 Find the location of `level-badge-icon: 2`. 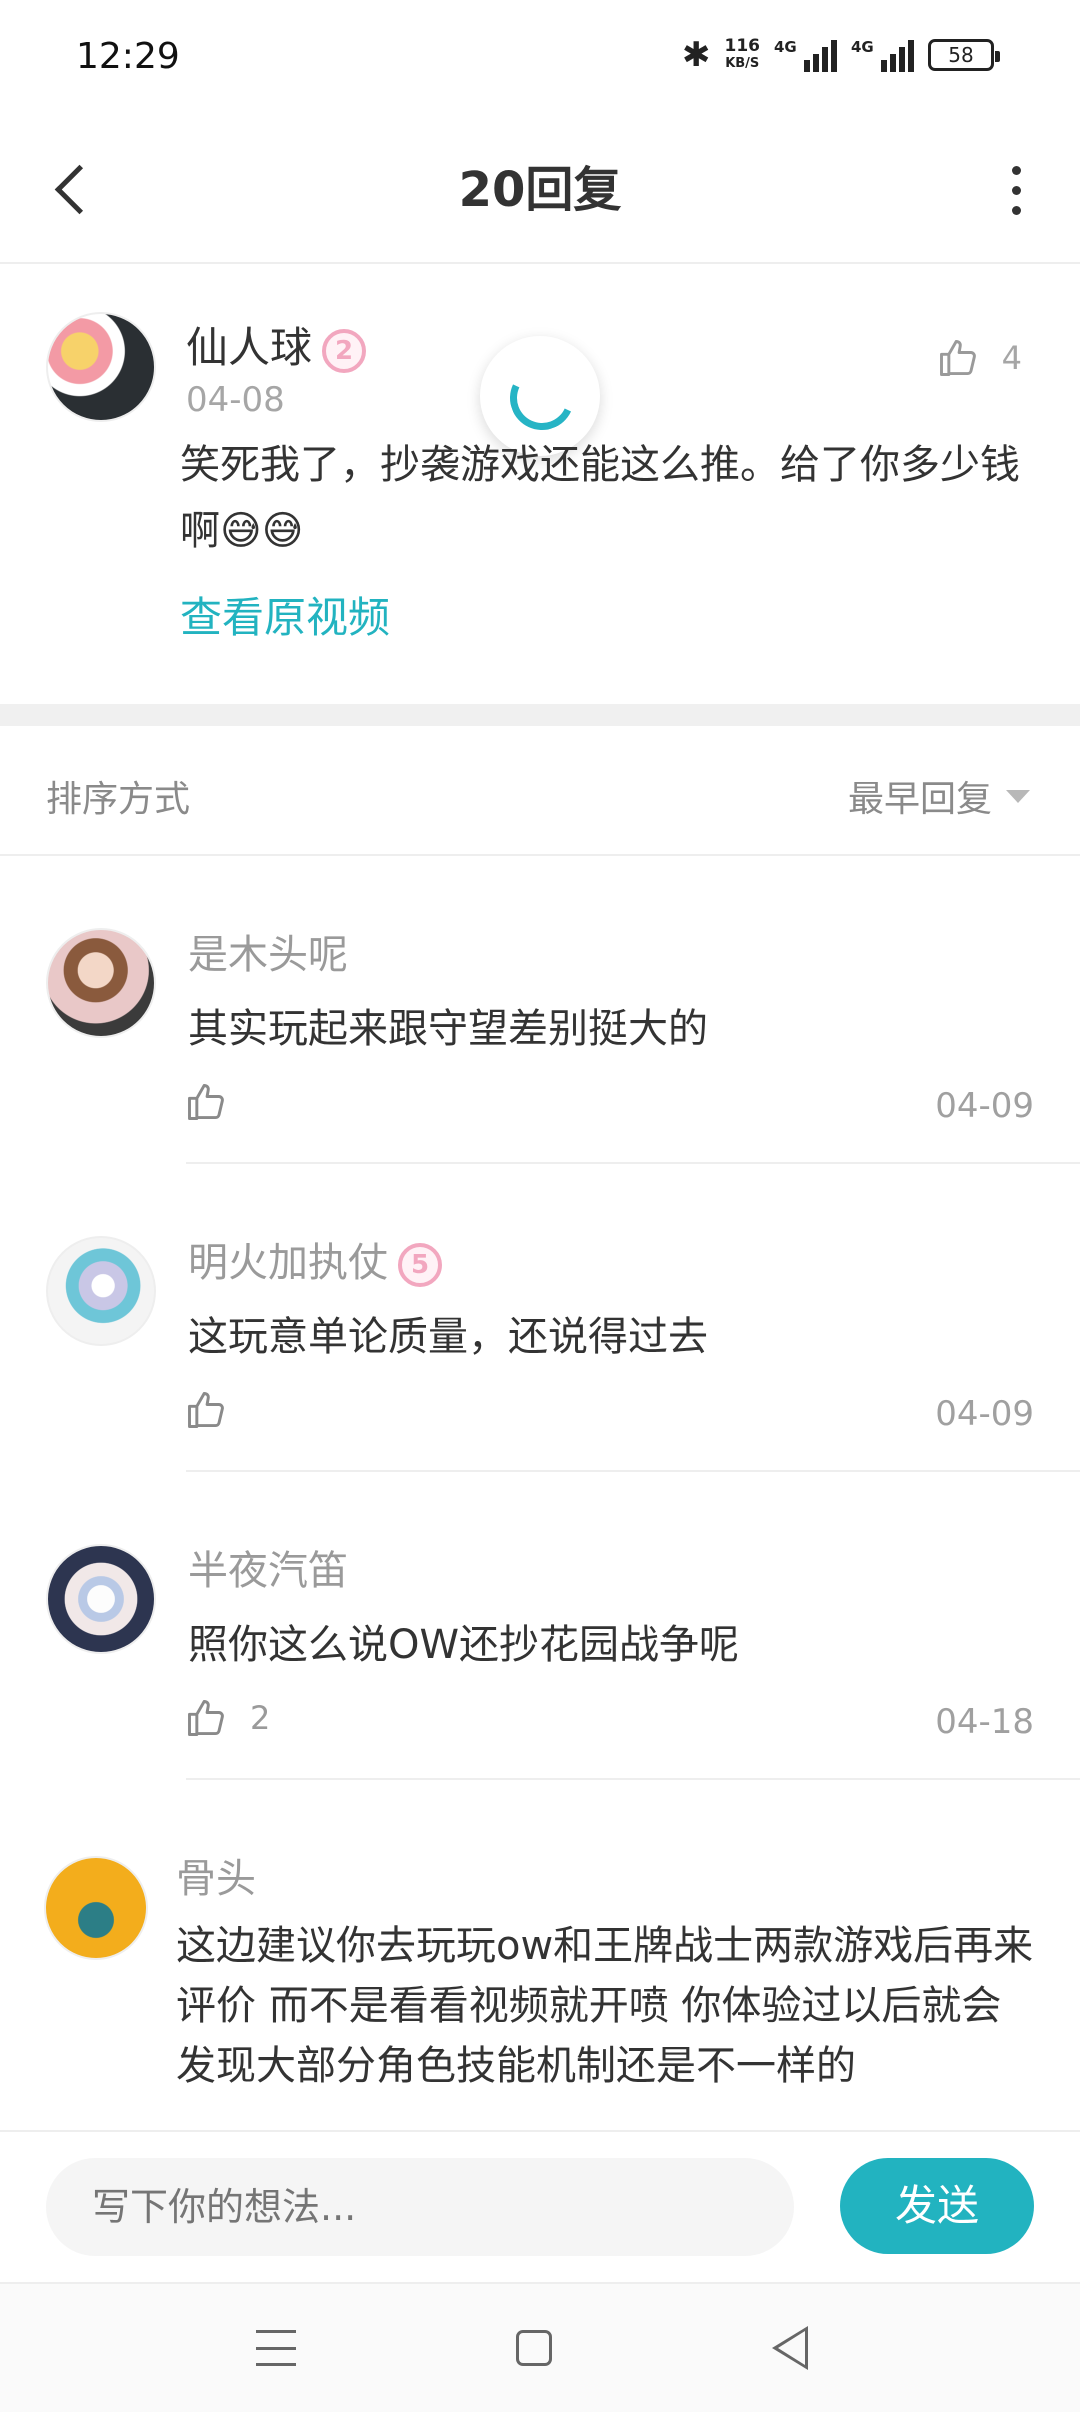

level-badge-icon: 2 is located at coordinates (344, 350).